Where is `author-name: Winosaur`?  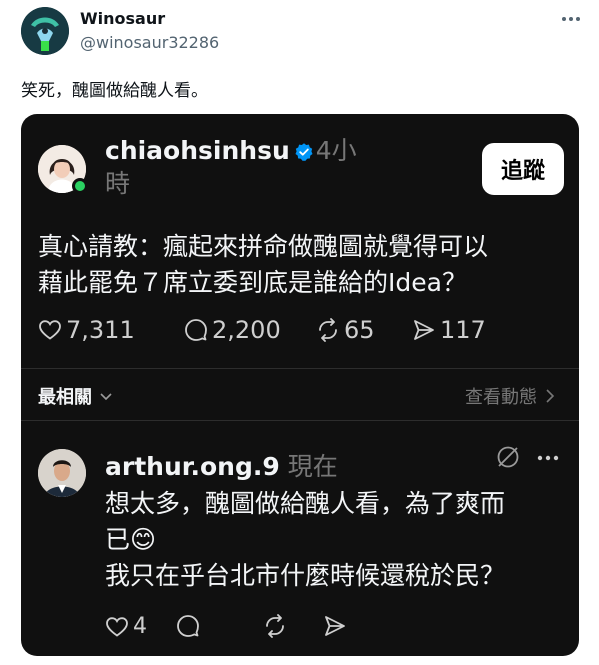
author-name: Winosaur is located at coordinates (122, 18).